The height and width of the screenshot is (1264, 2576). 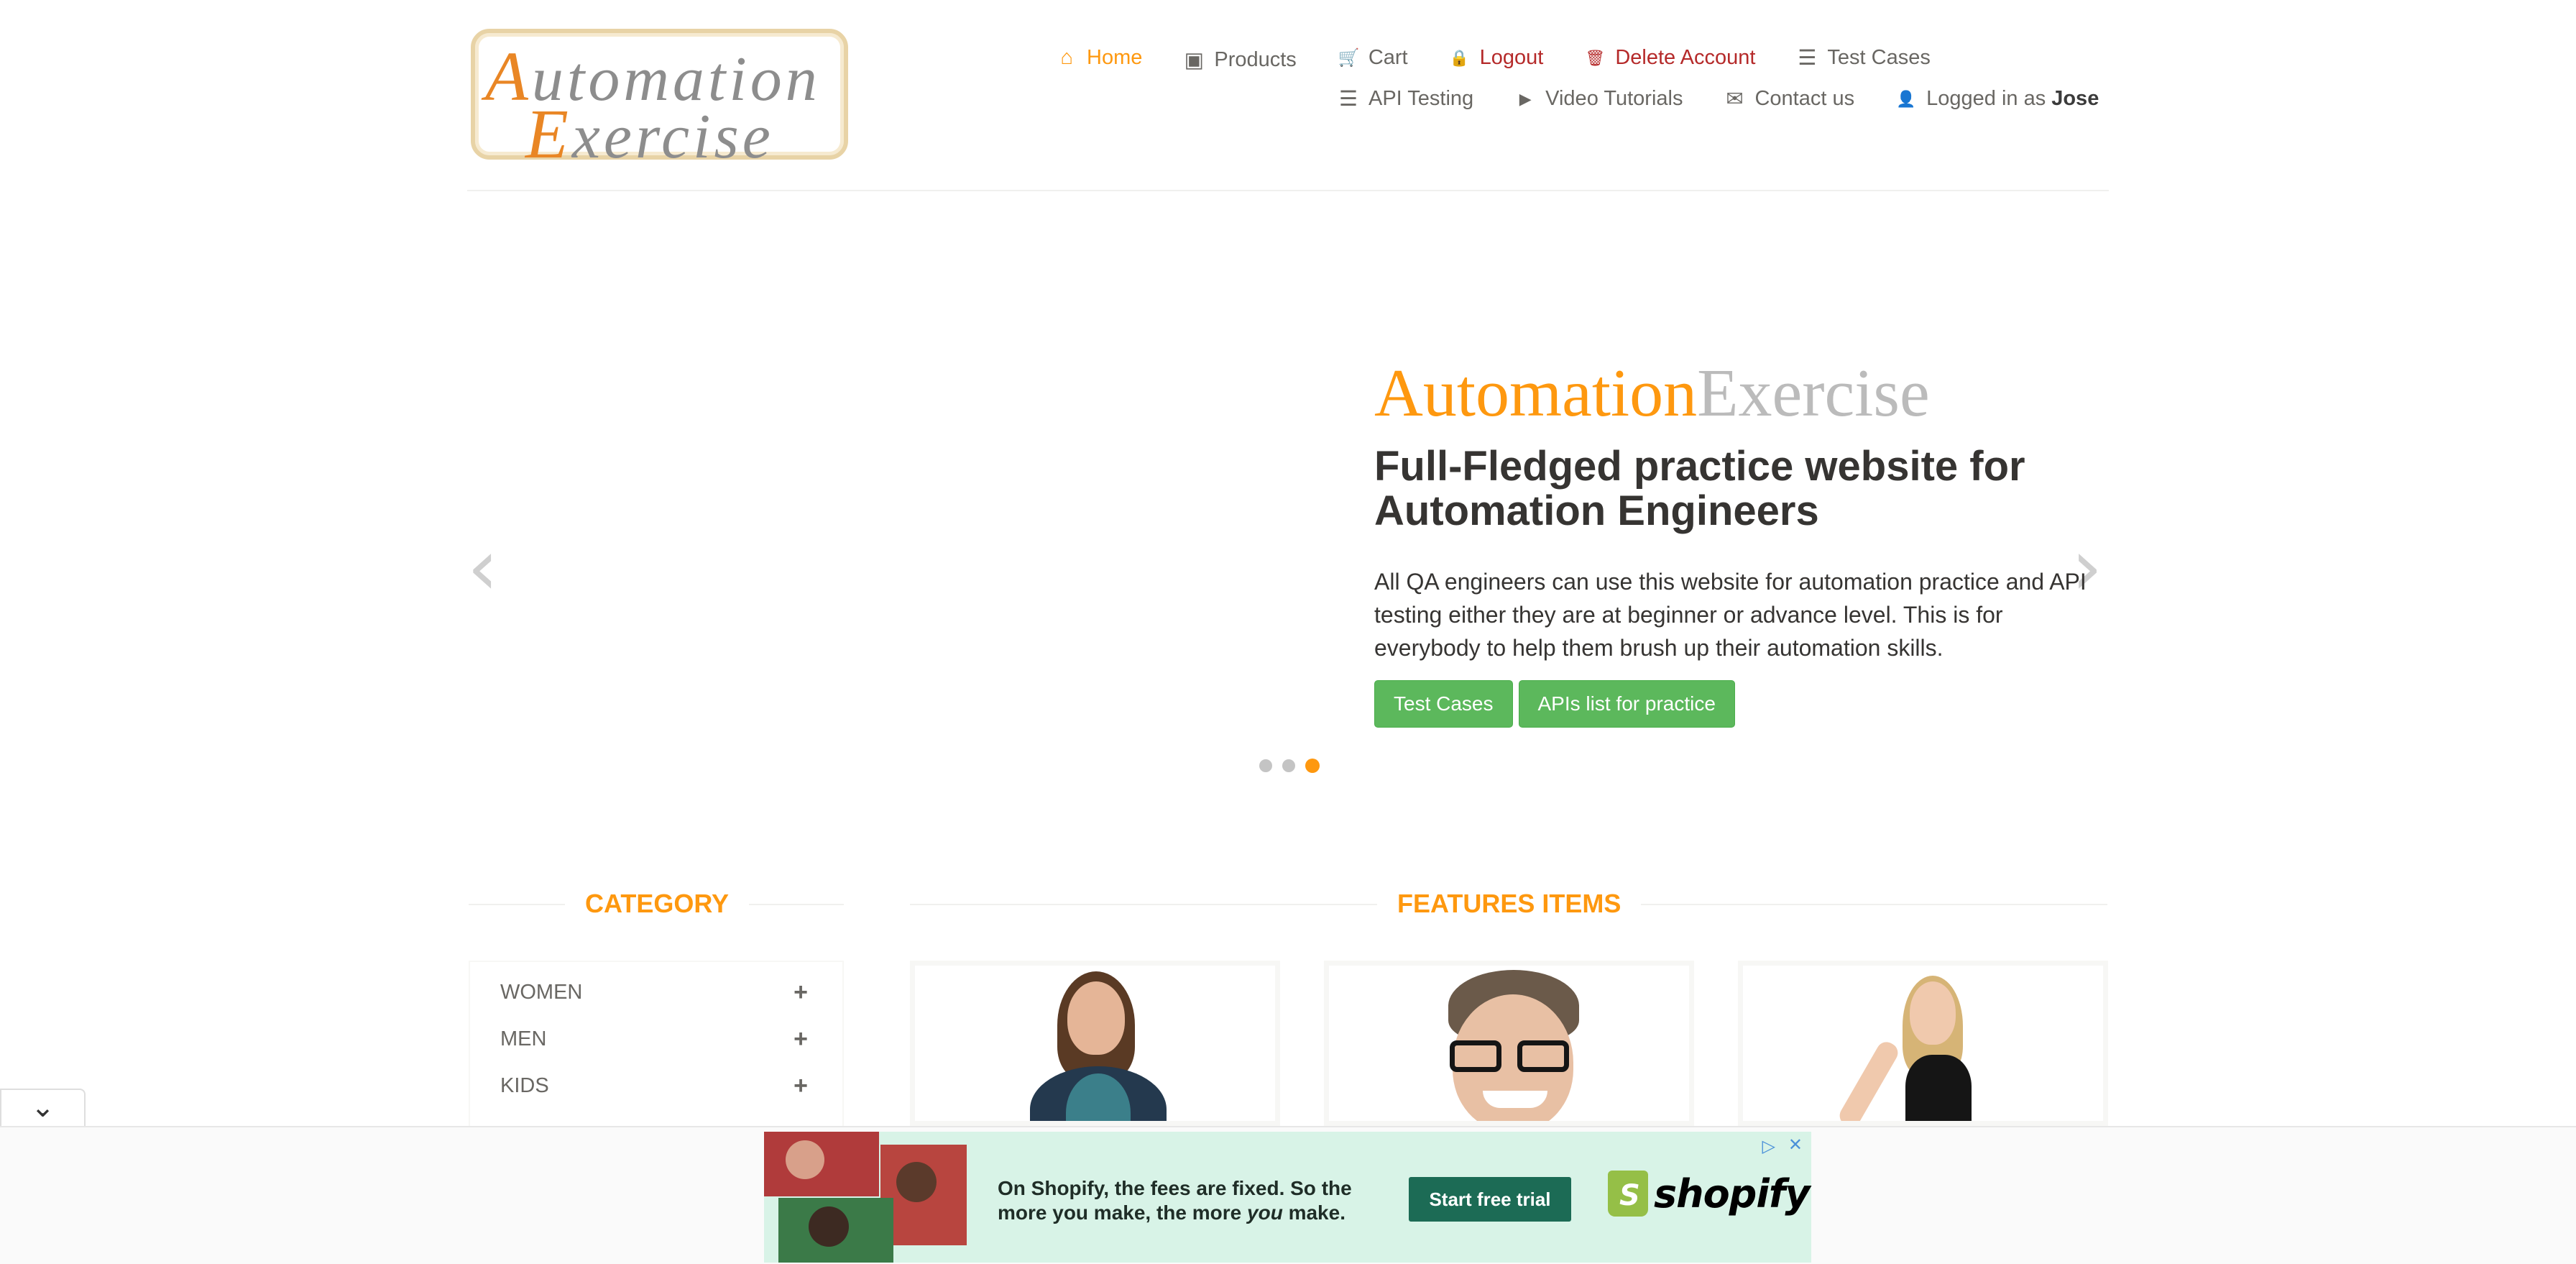 I want to click on envelope-icon: ✉, so click(x=1735, y=99).